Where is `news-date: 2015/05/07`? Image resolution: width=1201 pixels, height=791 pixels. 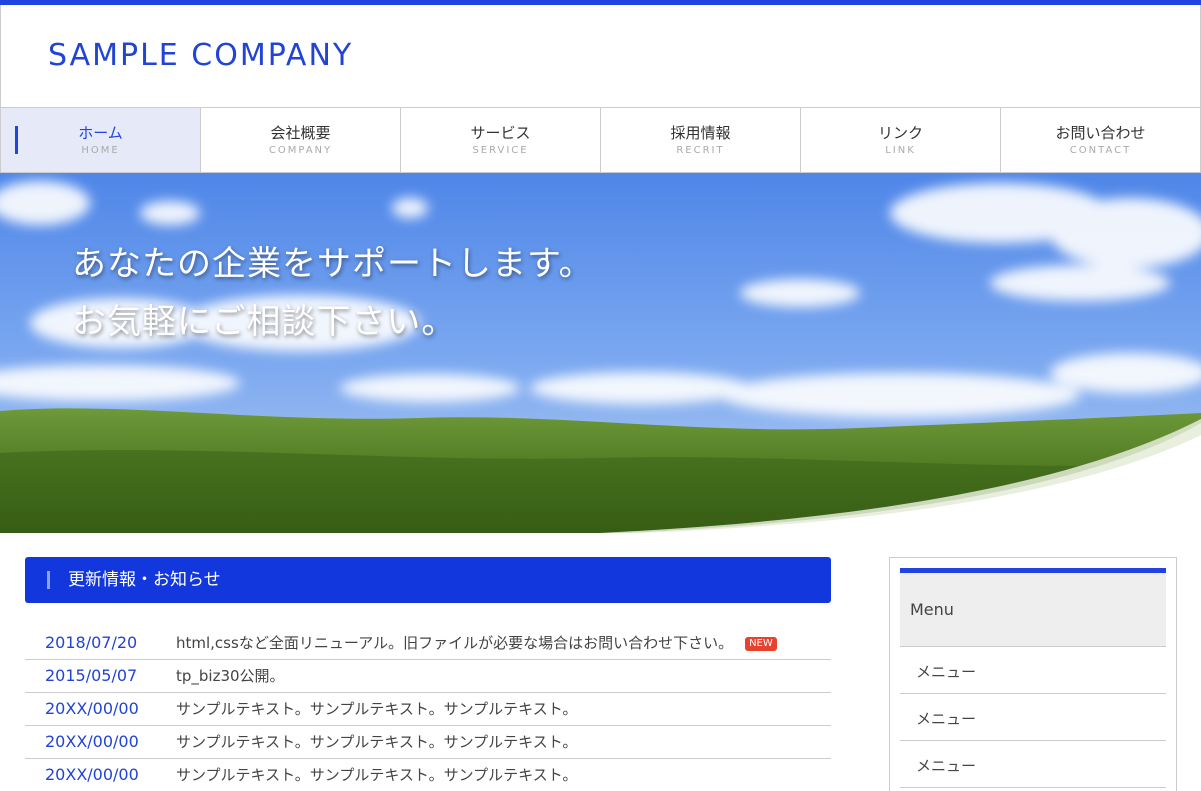 news-date: 2015/05/07 is located at coordinates (91, 675).